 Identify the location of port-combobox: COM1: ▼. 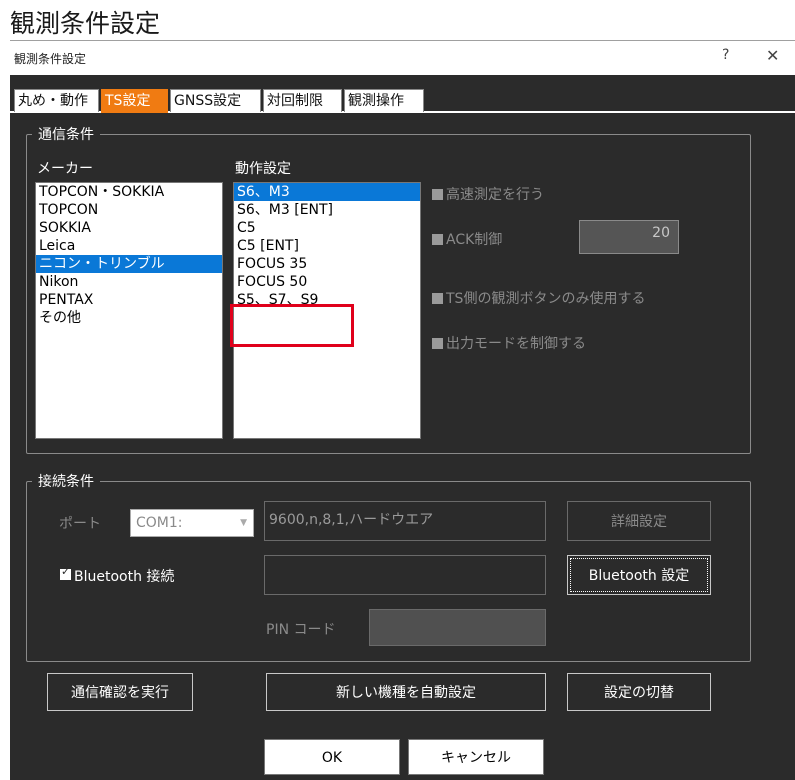
(192, 523).